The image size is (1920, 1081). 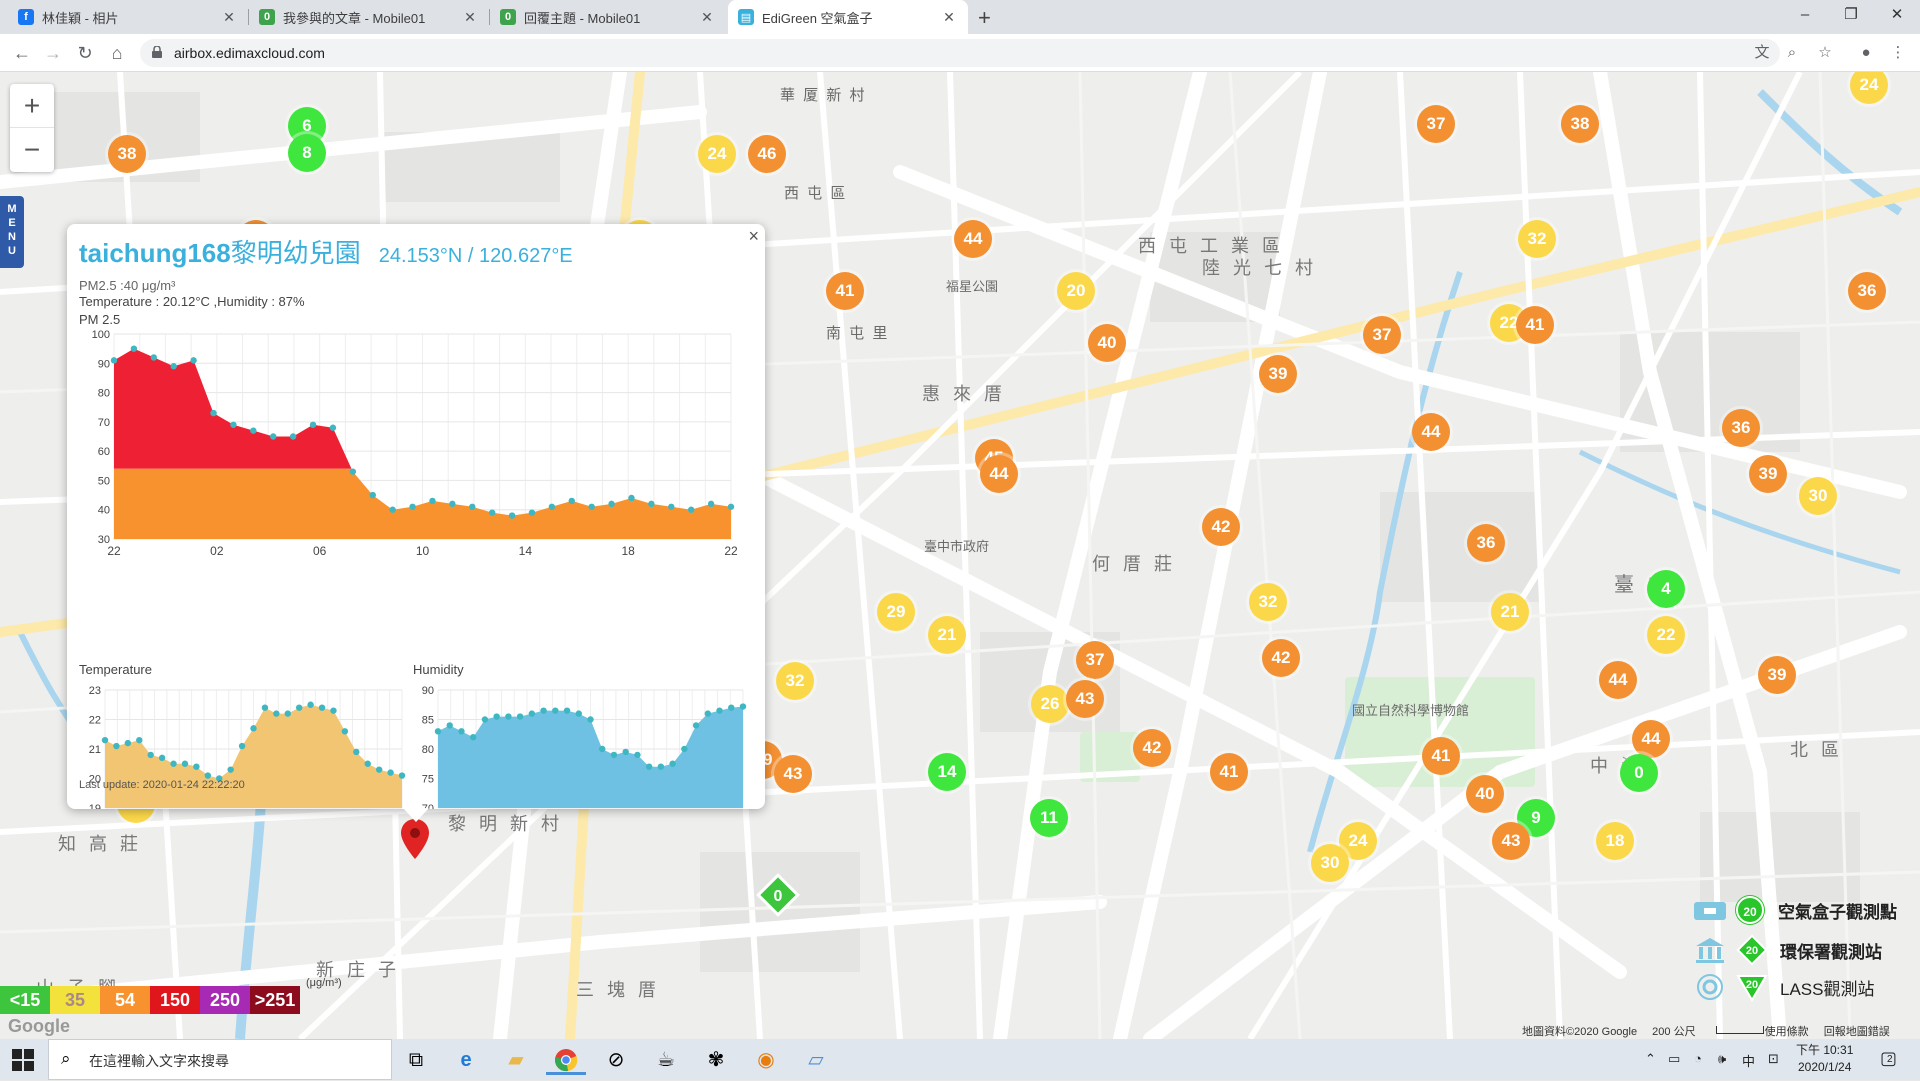 What do you see at coordinates (1740, 1030) in the screenshot?
I see `scale-bar` at bounding box center [1740, 1030].